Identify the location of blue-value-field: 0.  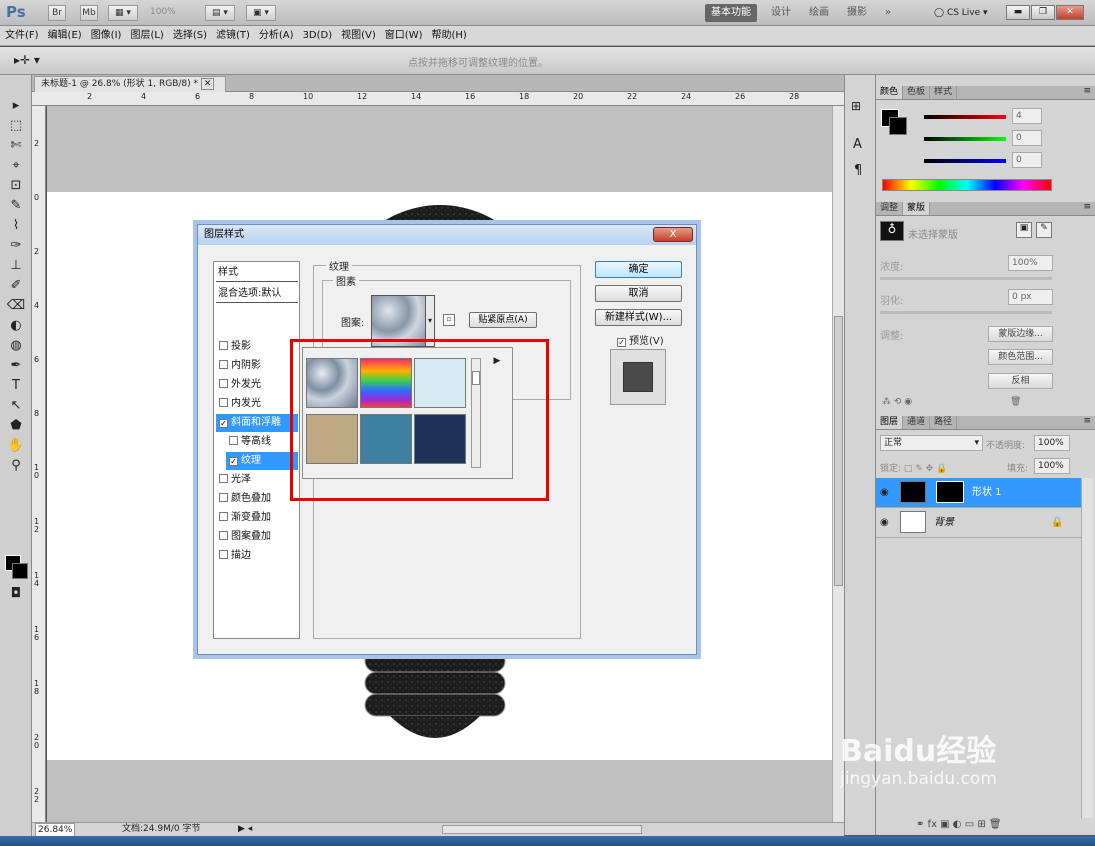
(1027, 160).